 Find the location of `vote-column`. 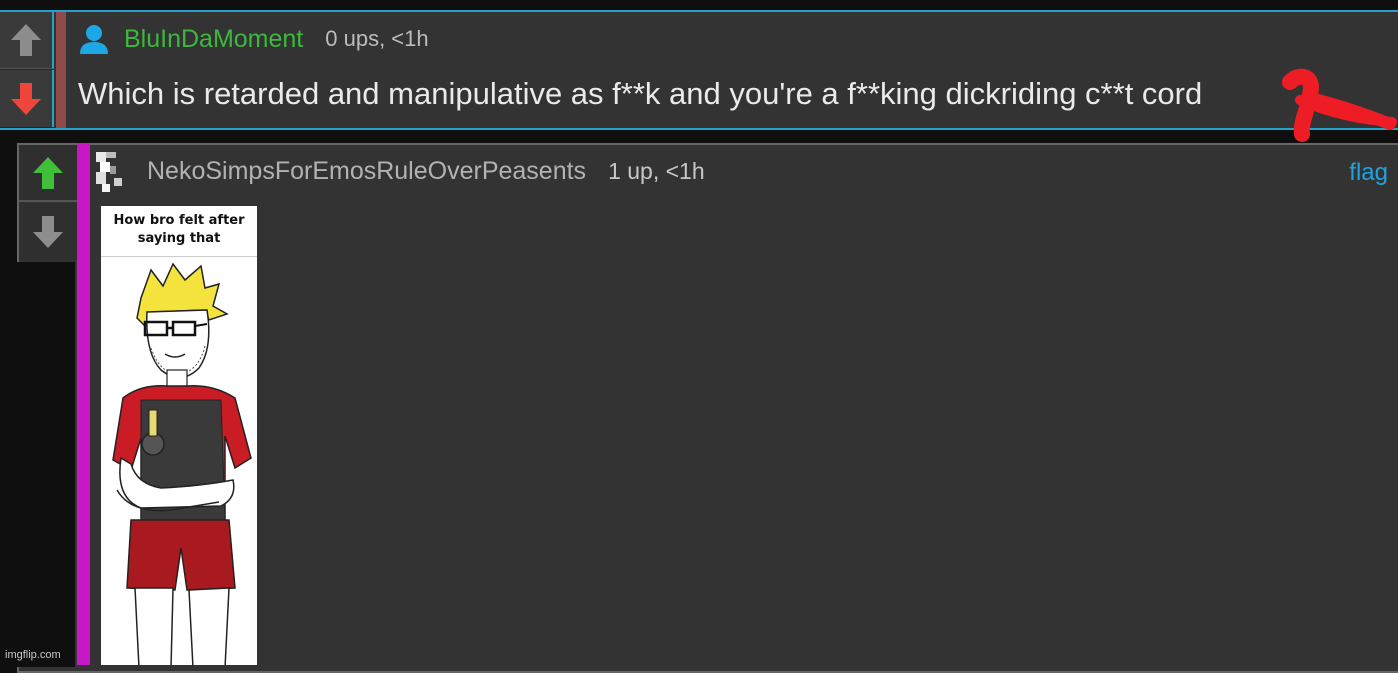

vote-column is located at coordinates (27, 70).